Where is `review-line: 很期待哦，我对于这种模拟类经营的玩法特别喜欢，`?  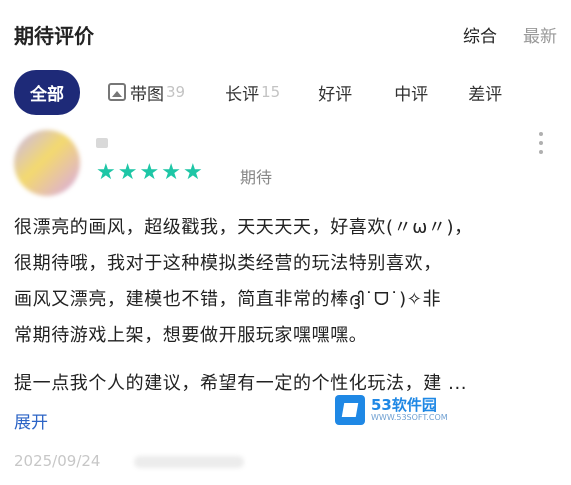
review-line: 很期待哦，我对于这种模拟类经营的玩法特别喜欢， is located at coordinates (228, 263).